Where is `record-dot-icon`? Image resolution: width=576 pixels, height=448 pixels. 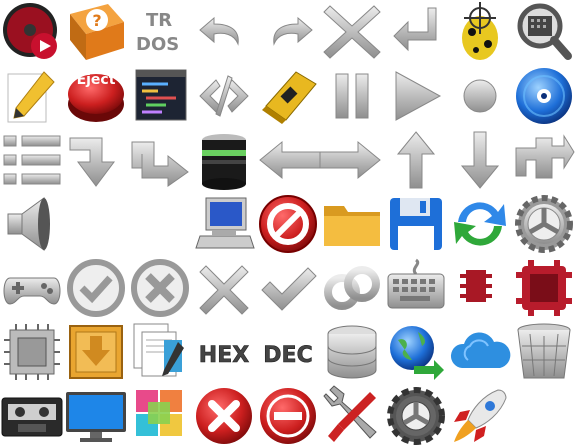 record-dot-icon is located at coordinates (480, 96).